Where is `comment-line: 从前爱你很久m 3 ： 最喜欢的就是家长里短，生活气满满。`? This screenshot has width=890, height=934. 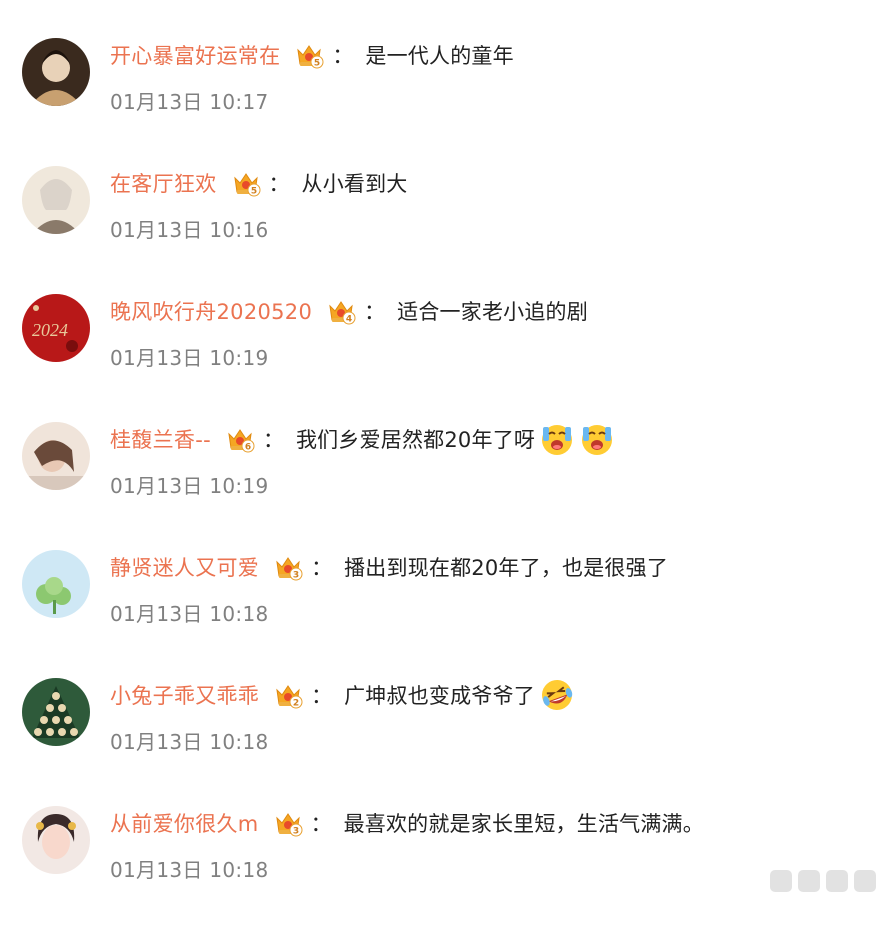
comment-line: 从前爱你很久m 3 ： 最喜欢的就是家长里短，生活气满满。 is located at coordinates (407, 823).